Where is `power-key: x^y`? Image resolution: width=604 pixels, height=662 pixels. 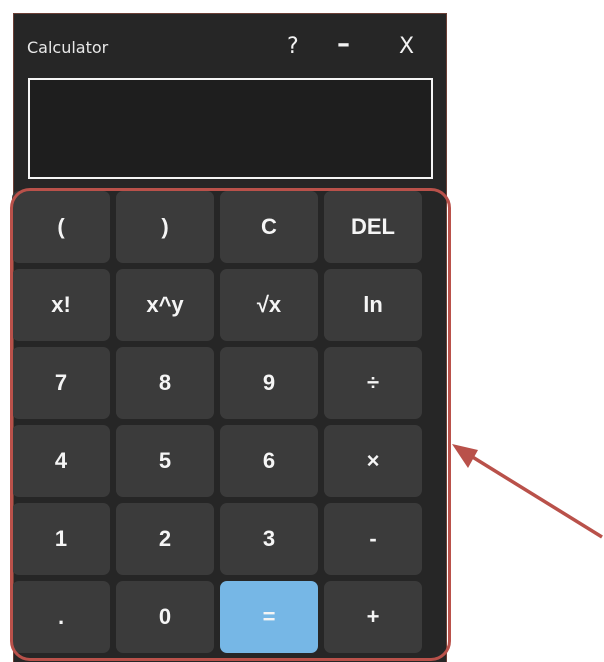 power-key: x^y is located at coordinates (165, 305).